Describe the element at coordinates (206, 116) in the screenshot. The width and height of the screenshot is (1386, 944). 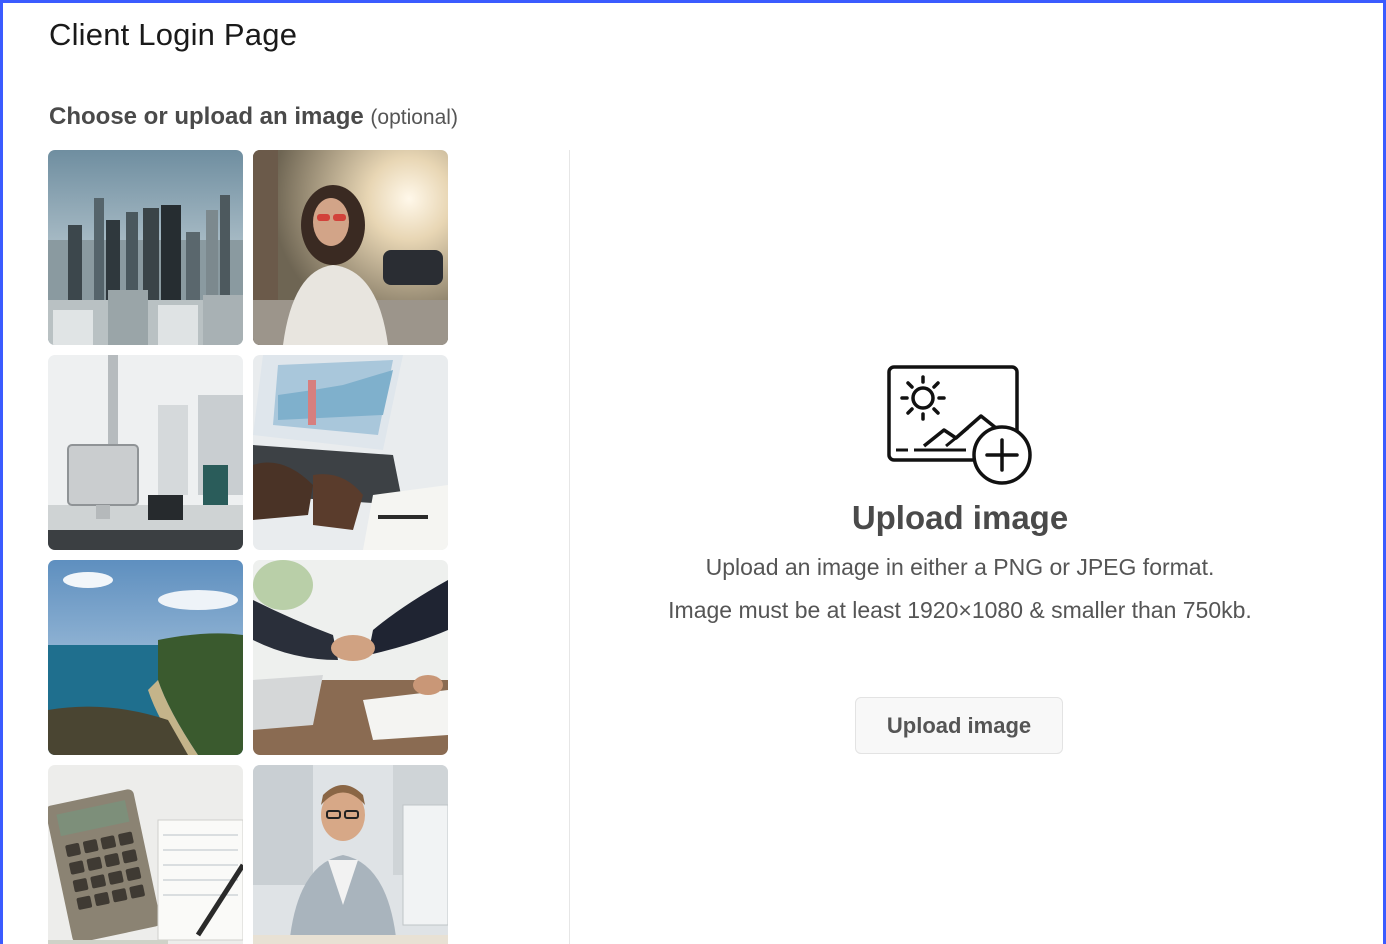
I see `image-chooser-label-text: Choose or upload an image` at that location.